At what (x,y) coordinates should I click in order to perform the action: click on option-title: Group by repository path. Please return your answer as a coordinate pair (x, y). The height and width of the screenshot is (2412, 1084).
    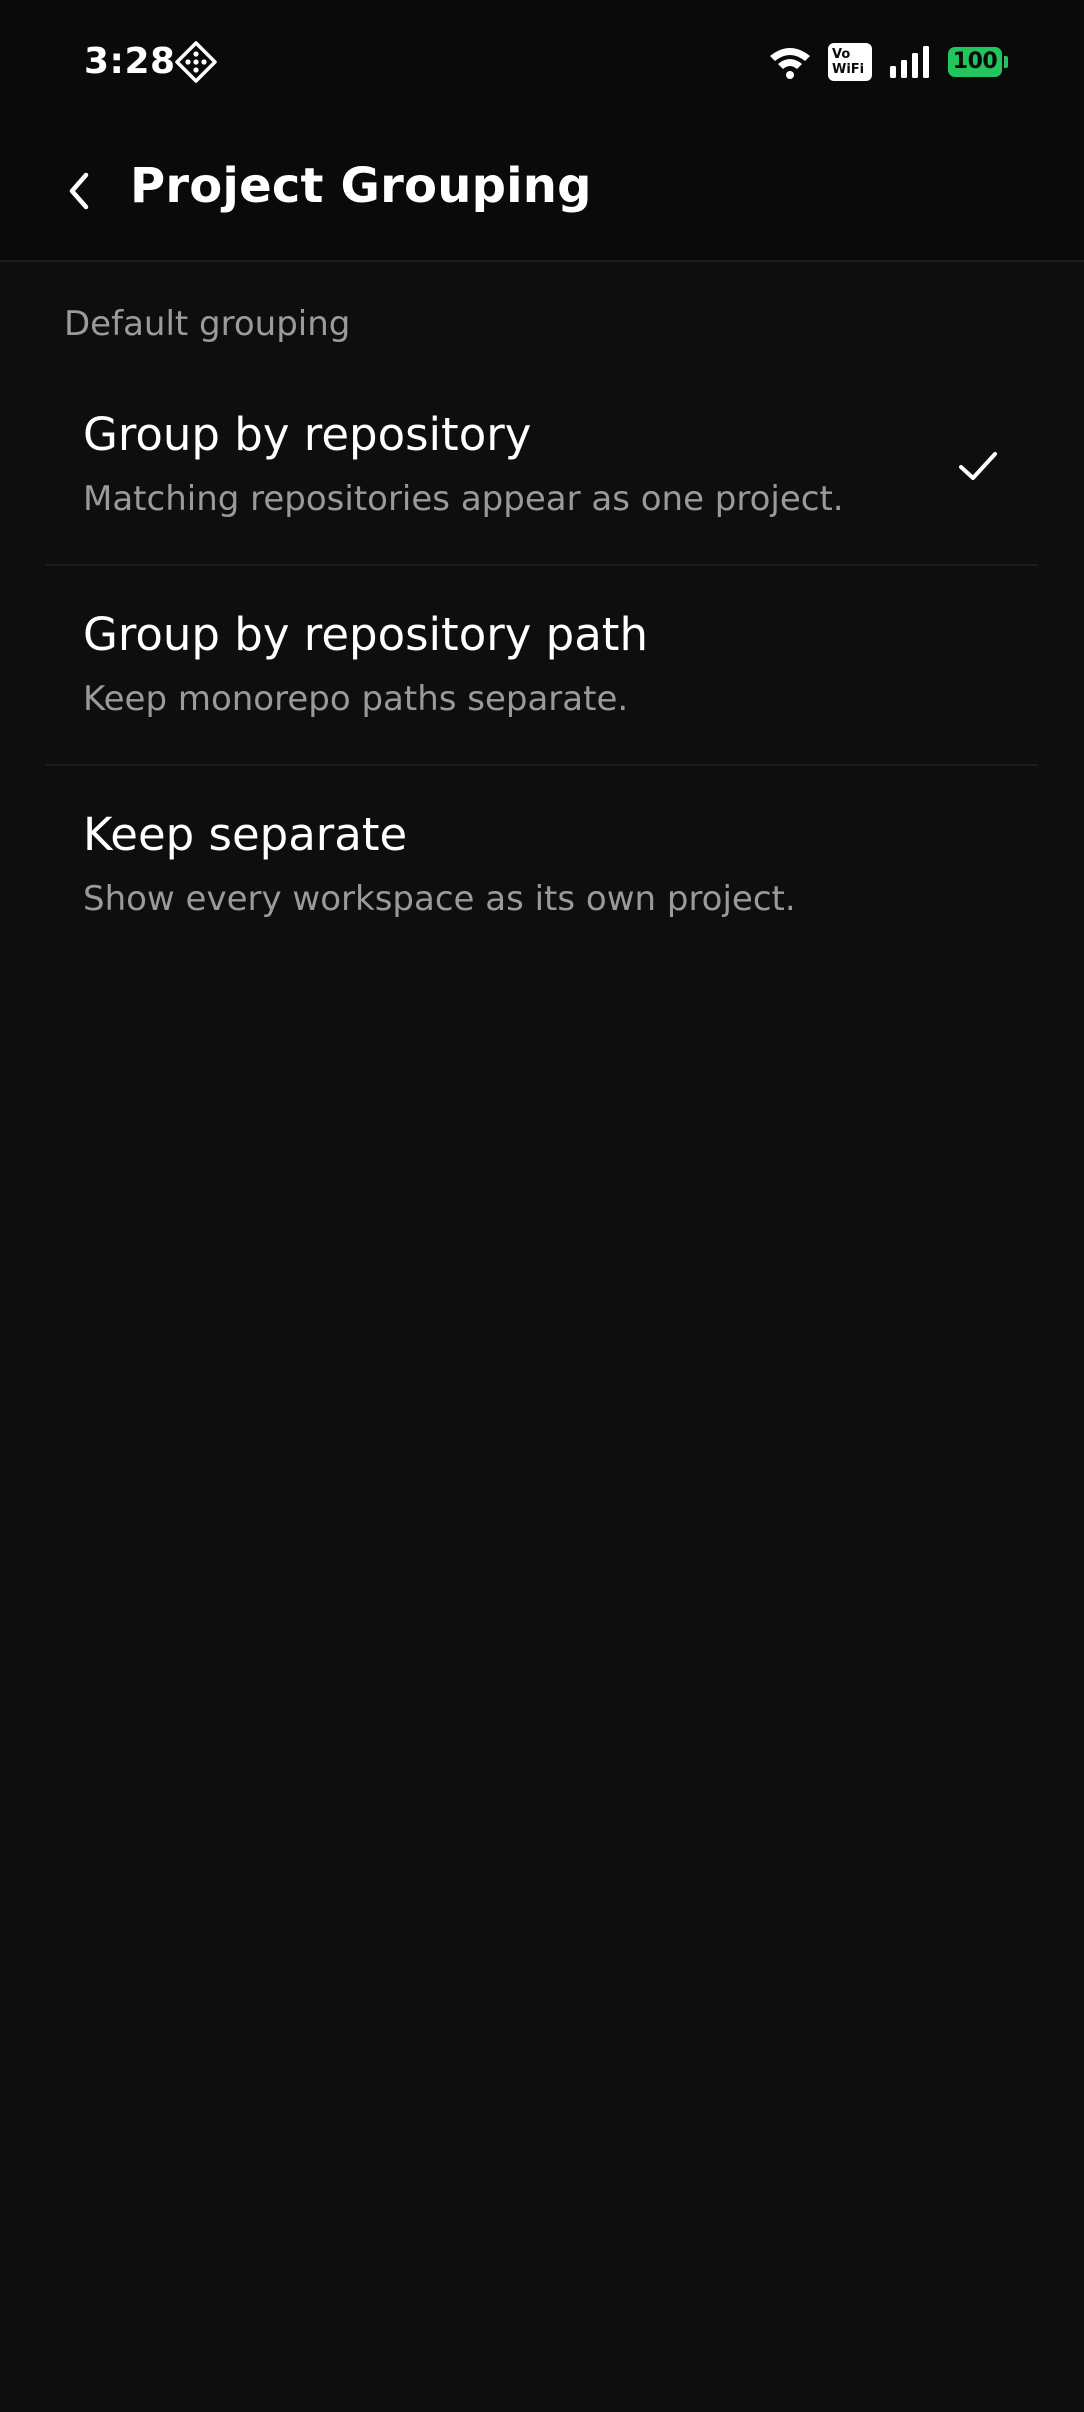
    Looking at the image, I should click on (365, 634).